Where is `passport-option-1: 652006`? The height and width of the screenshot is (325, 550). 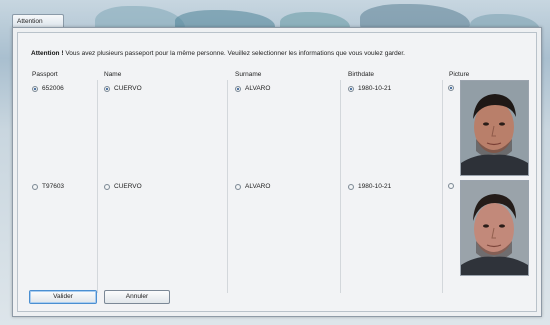
passport-option-1: 652006 is located at coordinates (48, 88).